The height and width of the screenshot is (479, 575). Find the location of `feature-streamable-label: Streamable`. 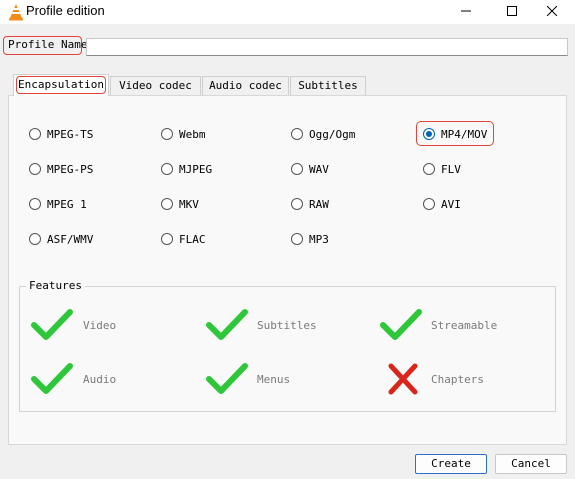

feature-streamable-label: Streamable is located at coordinates (464, 325).